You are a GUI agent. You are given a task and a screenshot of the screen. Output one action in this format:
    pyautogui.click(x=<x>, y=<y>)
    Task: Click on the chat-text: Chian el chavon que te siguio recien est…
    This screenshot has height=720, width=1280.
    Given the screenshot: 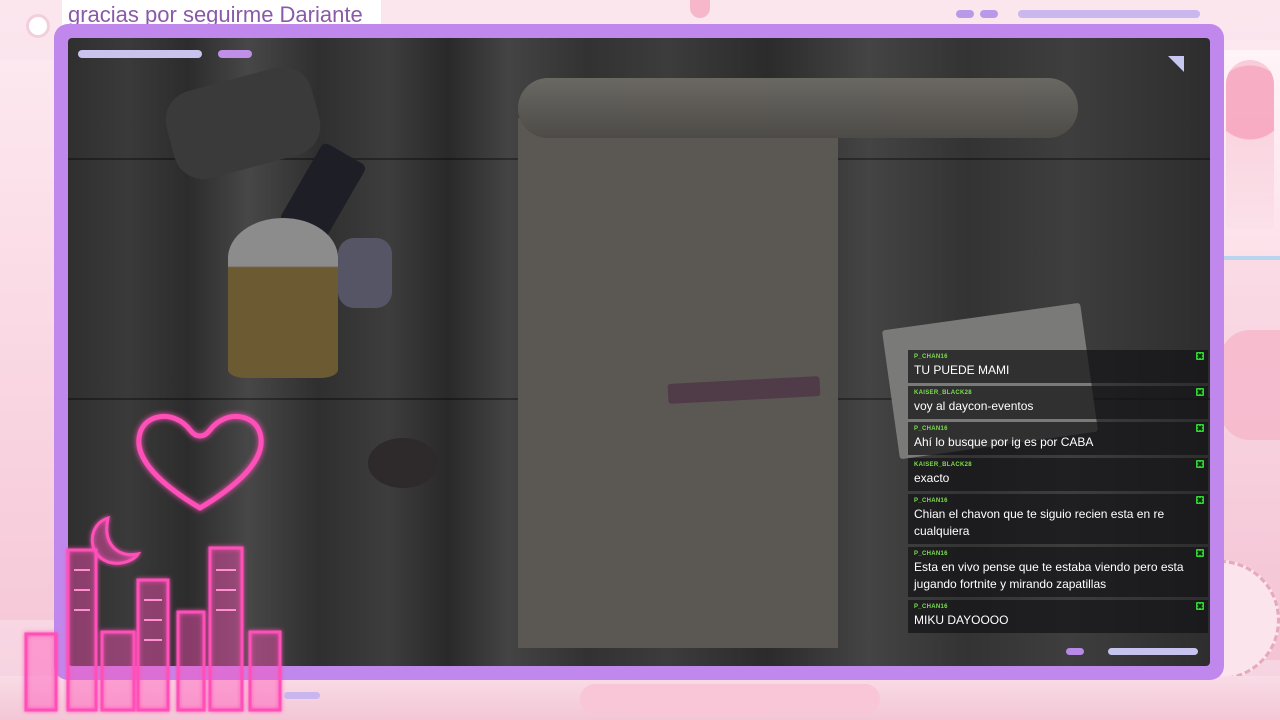 What is the action you would take?
    pyautogui.click(x=1039, y=522)
    